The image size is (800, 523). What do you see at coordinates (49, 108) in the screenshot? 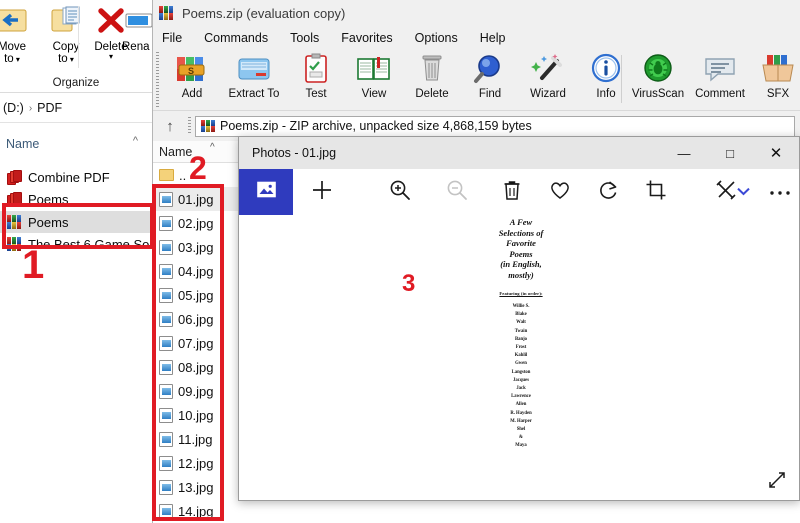
I see `breadcrumb-folder: PDF` at bounding box center [49, 108].